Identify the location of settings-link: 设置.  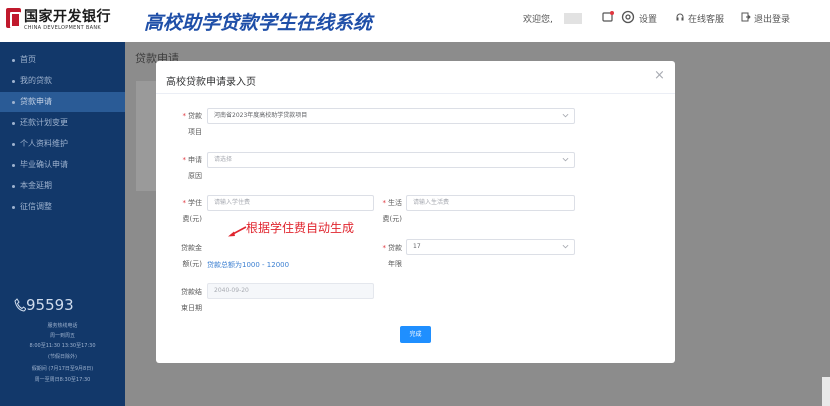
(648, 18).